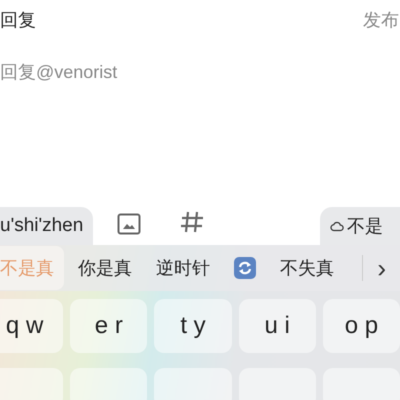 This screenshot has height=400, width=400. Describe the element at coordinates (360, 226) in the screenshot. I see `suggestion-tab: 不是` at that location.